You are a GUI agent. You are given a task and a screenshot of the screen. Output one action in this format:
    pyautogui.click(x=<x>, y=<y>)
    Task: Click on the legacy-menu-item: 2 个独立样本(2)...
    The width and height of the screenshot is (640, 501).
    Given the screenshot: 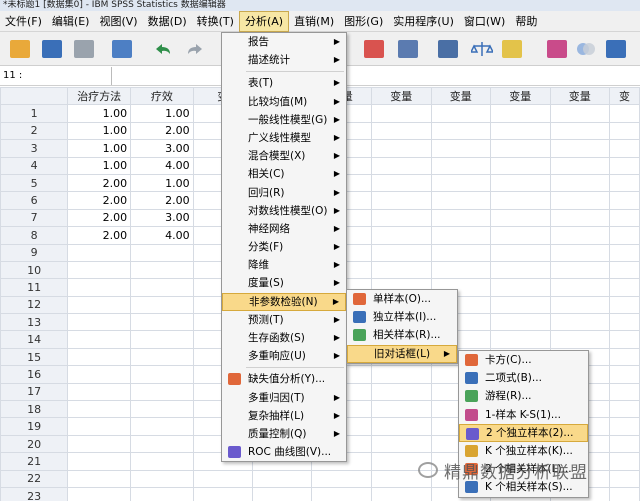 What is the action you would take?
    pyautogui.click(x=523, y=432)
    